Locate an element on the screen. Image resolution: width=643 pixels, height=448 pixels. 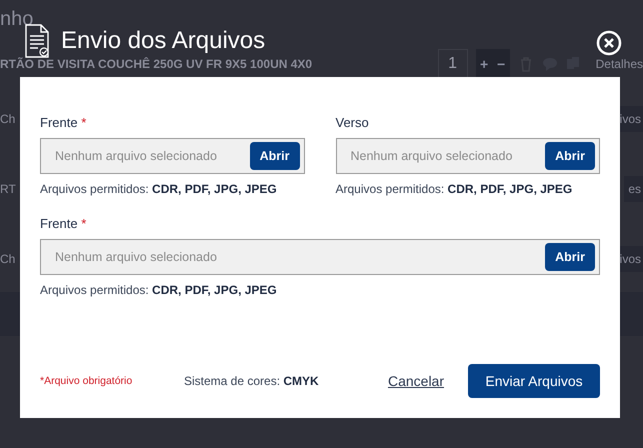
dialog-title: Envio dos Arquivos is located at coordinates (163, 41).